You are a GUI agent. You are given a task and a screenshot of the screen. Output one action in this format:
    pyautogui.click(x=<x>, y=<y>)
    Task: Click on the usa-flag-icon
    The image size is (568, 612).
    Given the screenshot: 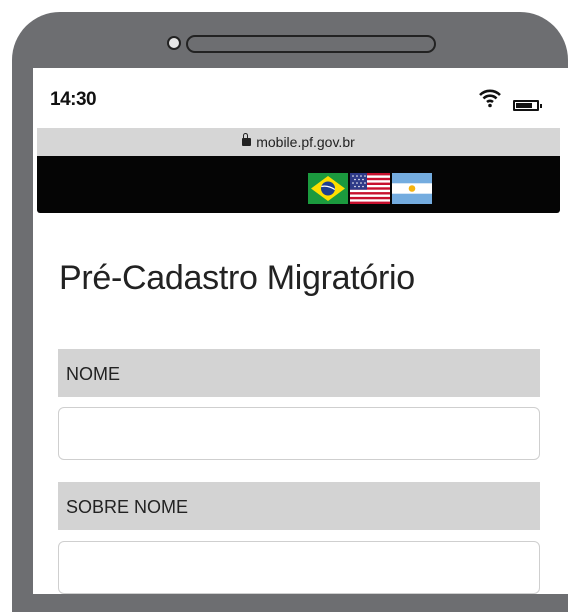 What is the action you would take?
    pyautogui.click(x=370, y=188)
    